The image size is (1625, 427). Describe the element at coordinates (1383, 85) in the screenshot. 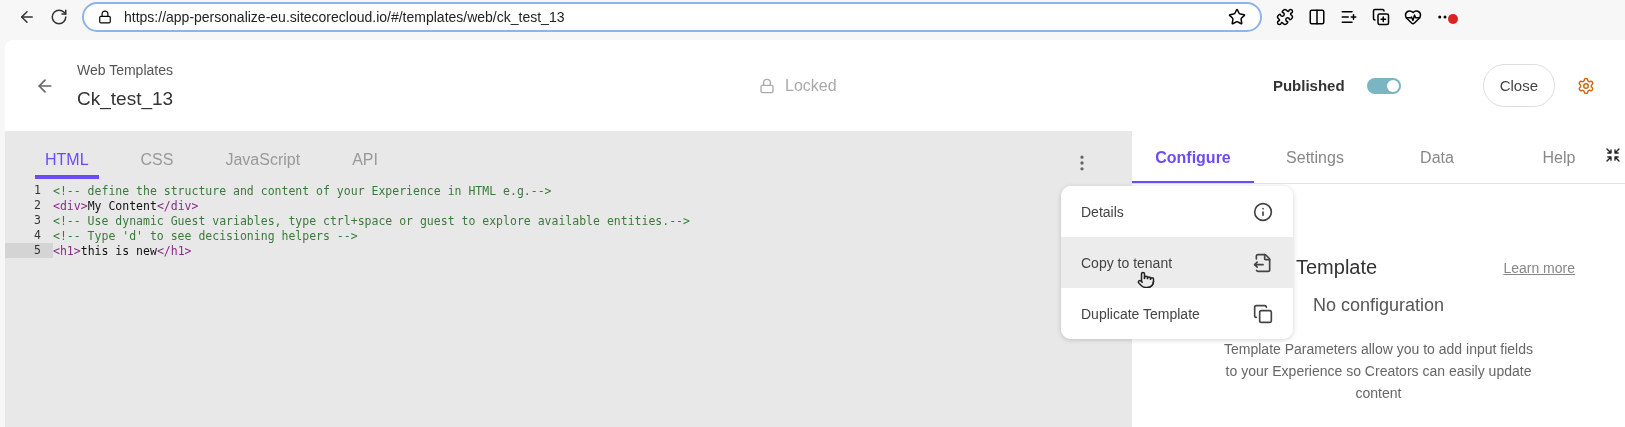

I see `published-toggle` at that location.